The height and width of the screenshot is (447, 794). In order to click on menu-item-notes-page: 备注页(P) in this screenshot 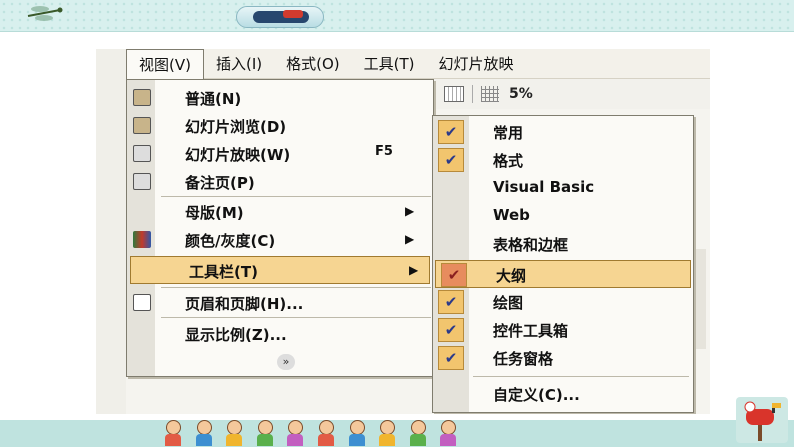, I will do `click(280, 182)`.